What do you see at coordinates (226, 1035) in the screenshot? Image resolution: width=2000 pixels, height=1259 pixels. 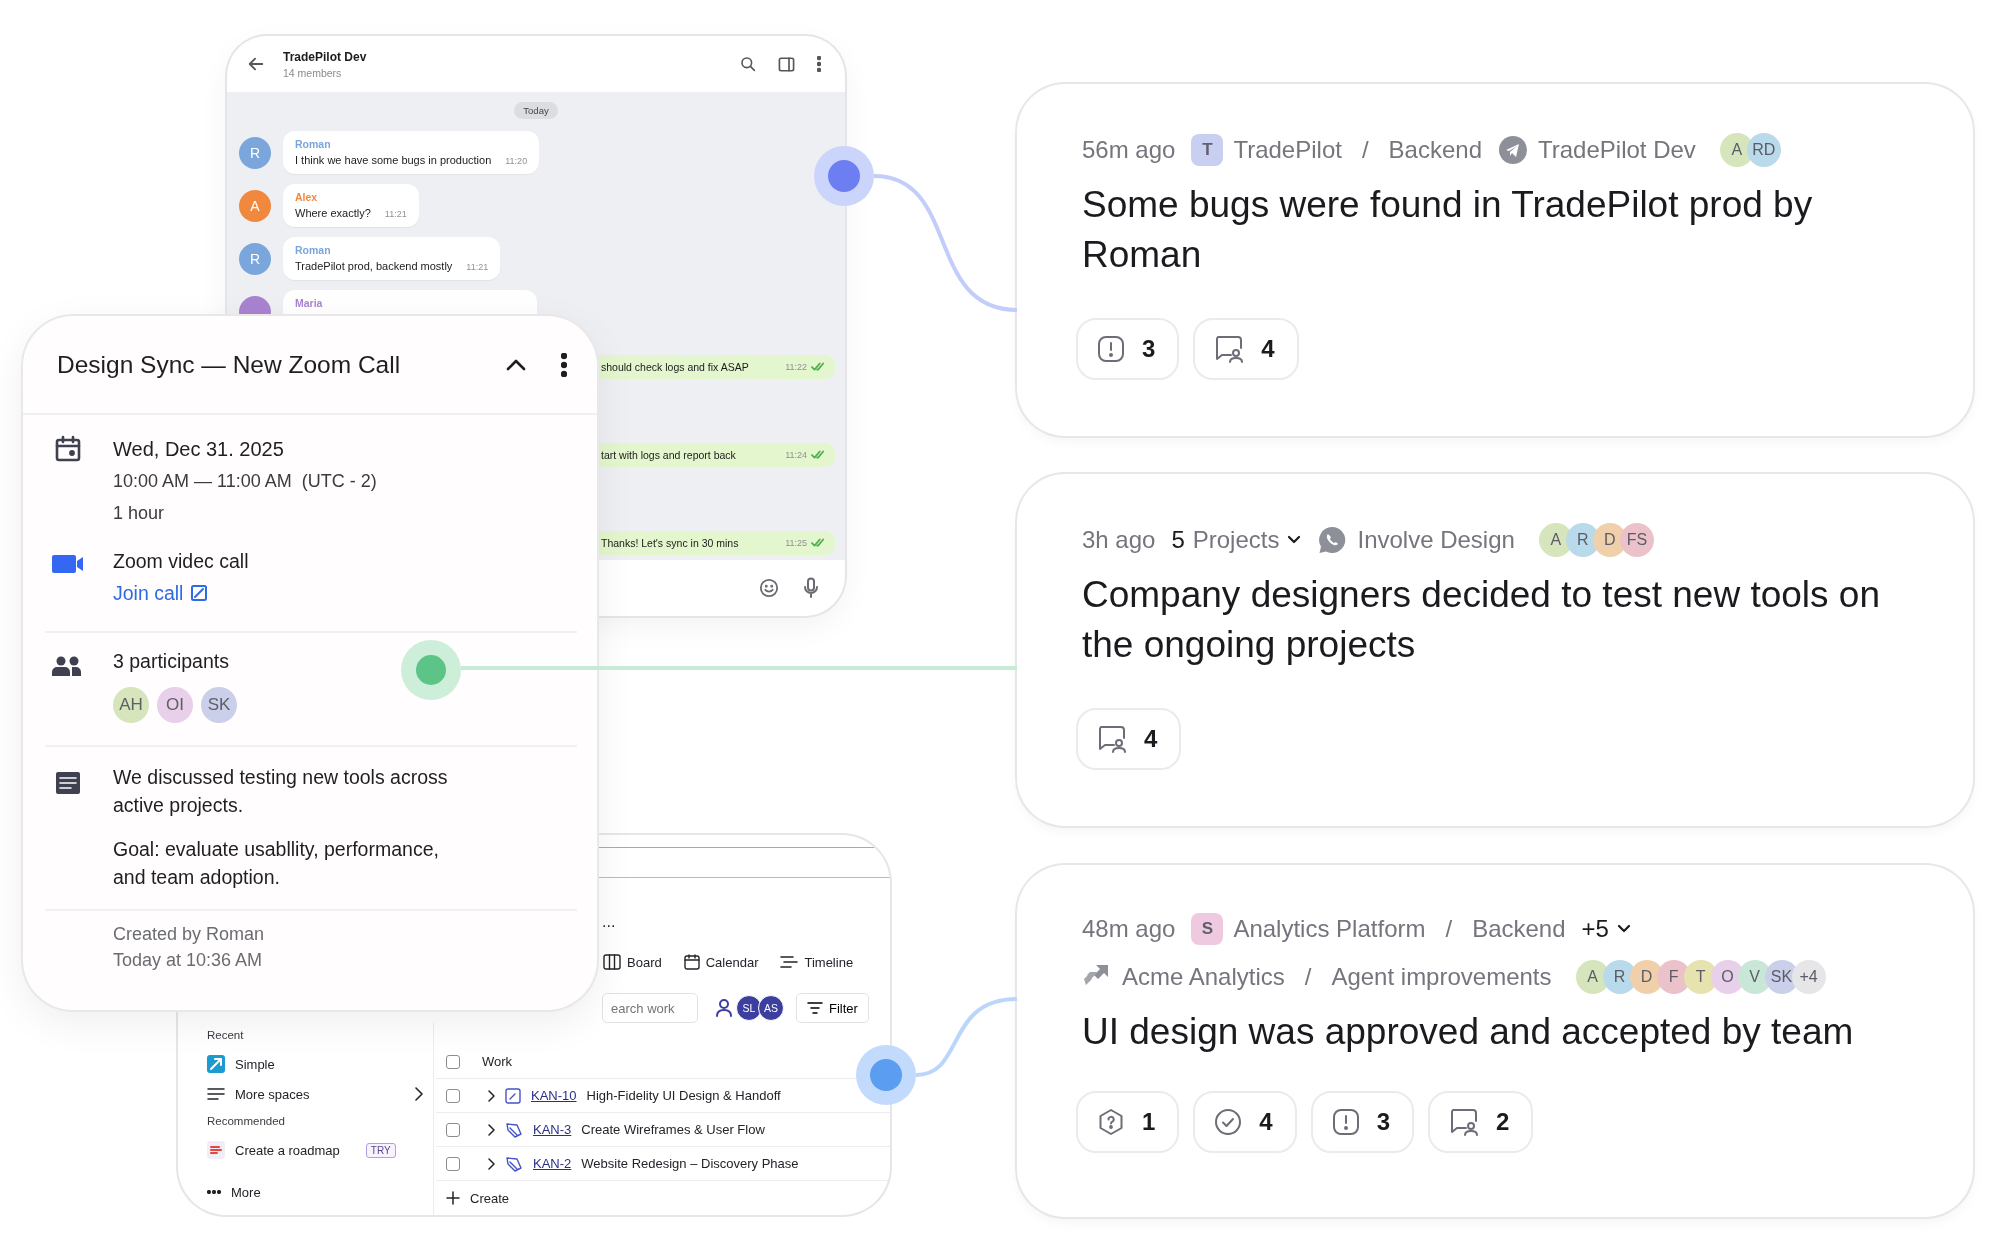 I see `sidebar-heading: Recent` at bounding box center [226, 1035].